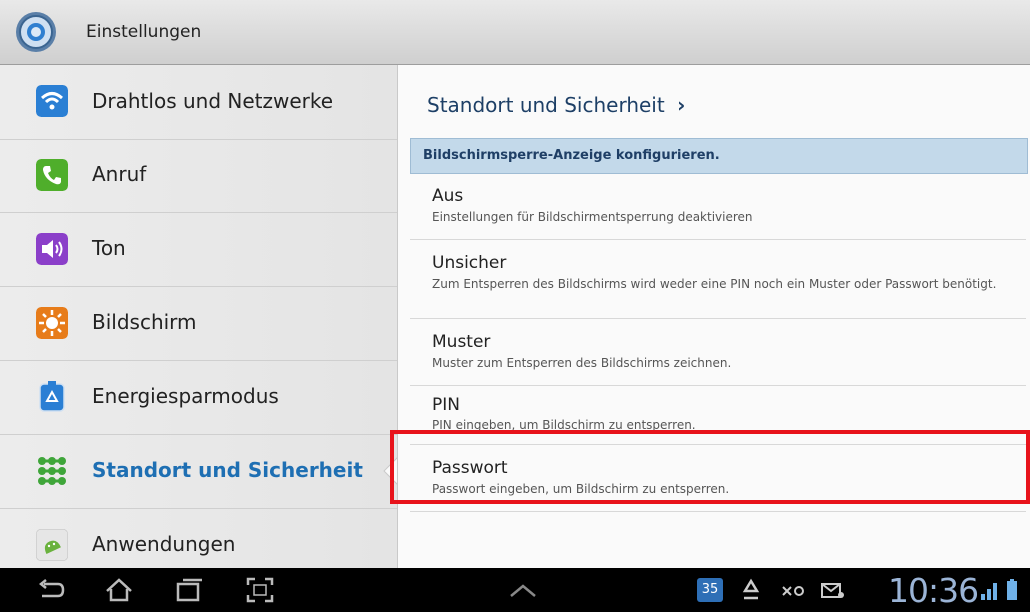  Describe the element at coordinates (227, 470) in the screenshot. I see `sidebar-item-label: Standort und Sicherheit` at that location.